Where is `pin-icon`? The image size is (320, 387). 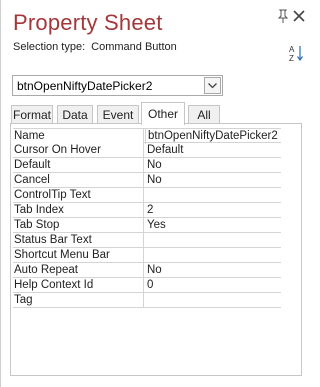
pin-icon is located at coordinates (283, 16).